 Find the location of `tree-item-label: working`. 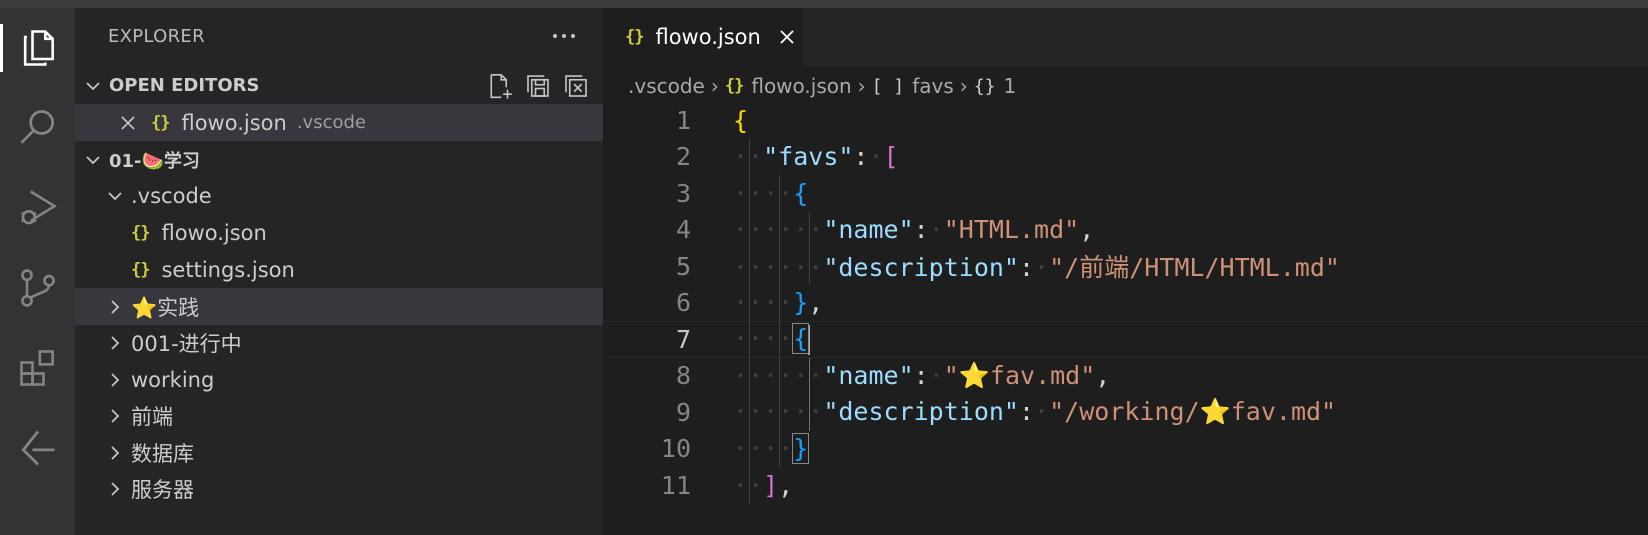

tree-item-label: working is located at coordinates (173, 379).